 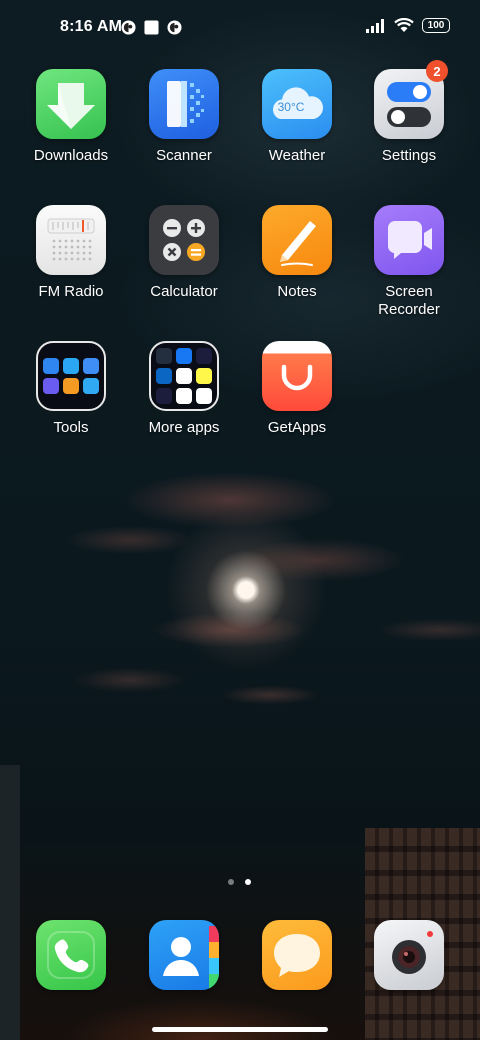 What do you see at coordinates (184, 240) in the screenshot?
I see `calculator-icon` at bounding box center [184, 240].